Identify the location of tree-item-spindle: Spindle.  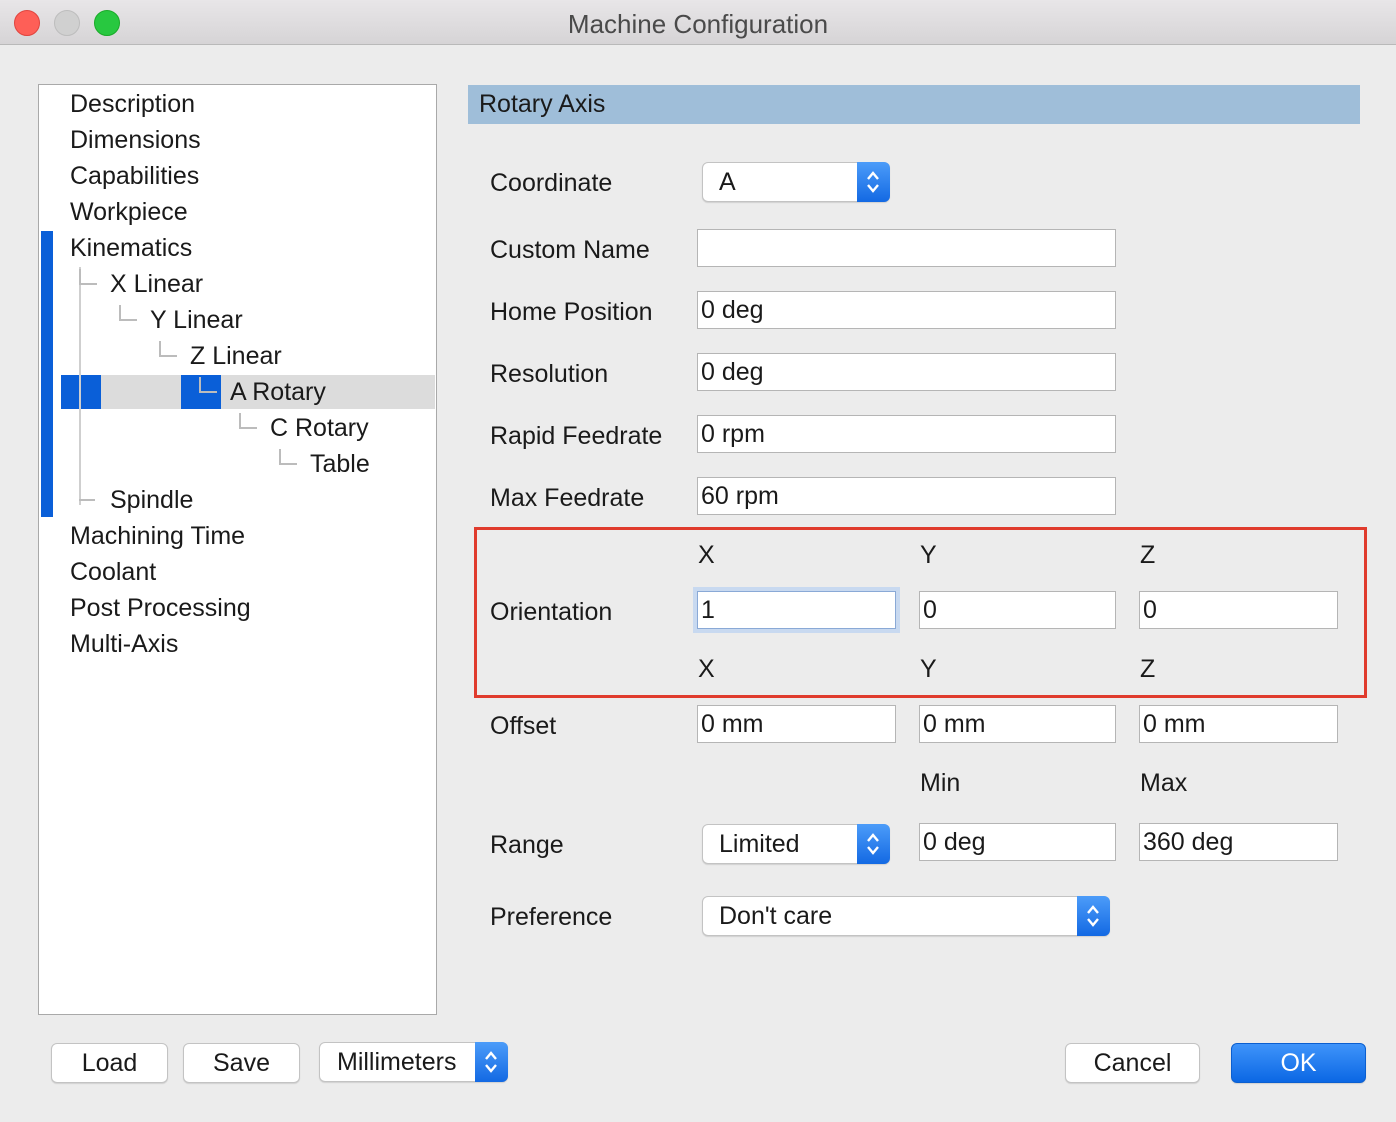
(151, 500).